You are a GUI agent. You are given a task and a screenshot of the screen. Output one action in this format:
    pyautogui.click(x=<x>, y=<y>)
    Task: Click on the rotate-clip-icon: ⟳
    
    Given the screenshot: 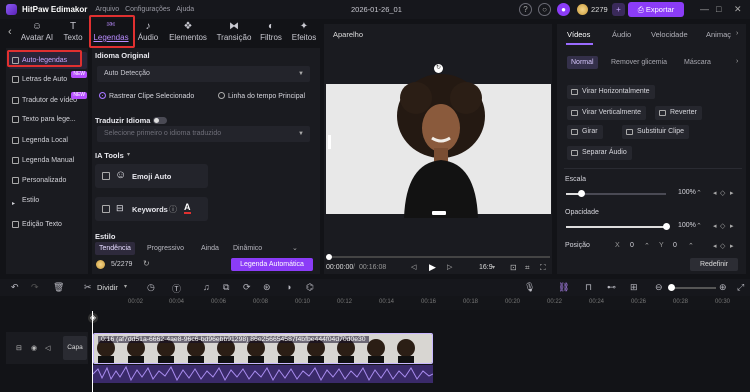 What is the action you would take?
    pyautogui.click(x=247, y=287)
    